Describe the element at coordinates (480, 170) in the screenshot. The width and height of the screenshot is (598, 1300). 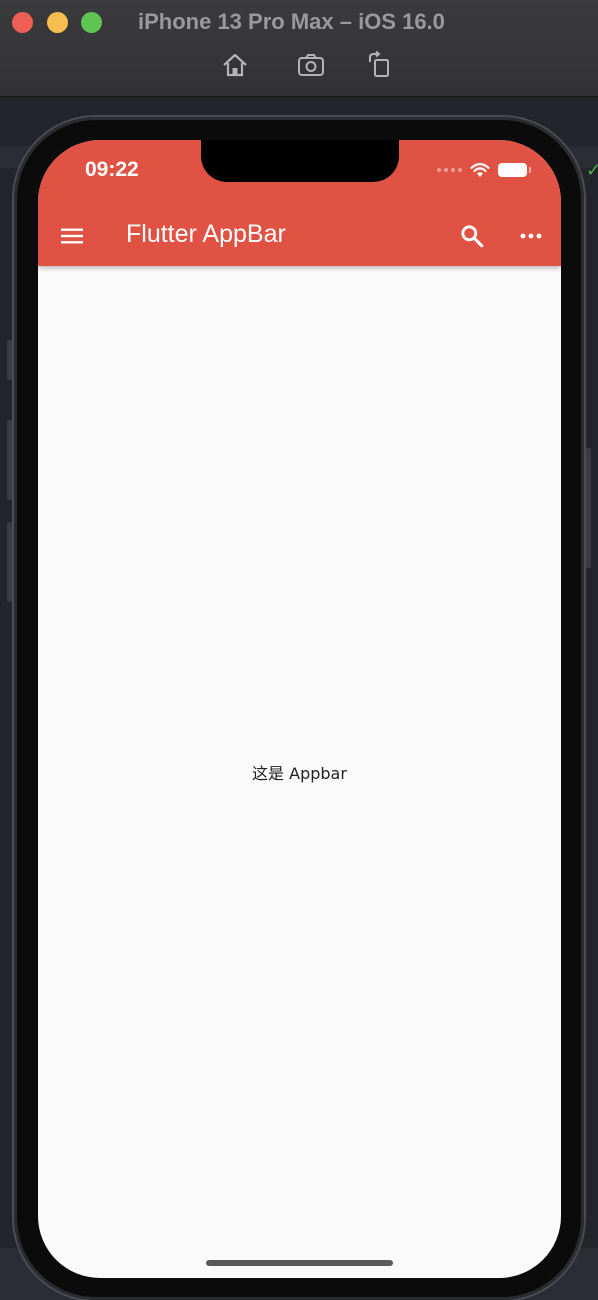
I see `wifi-icon` at that location.